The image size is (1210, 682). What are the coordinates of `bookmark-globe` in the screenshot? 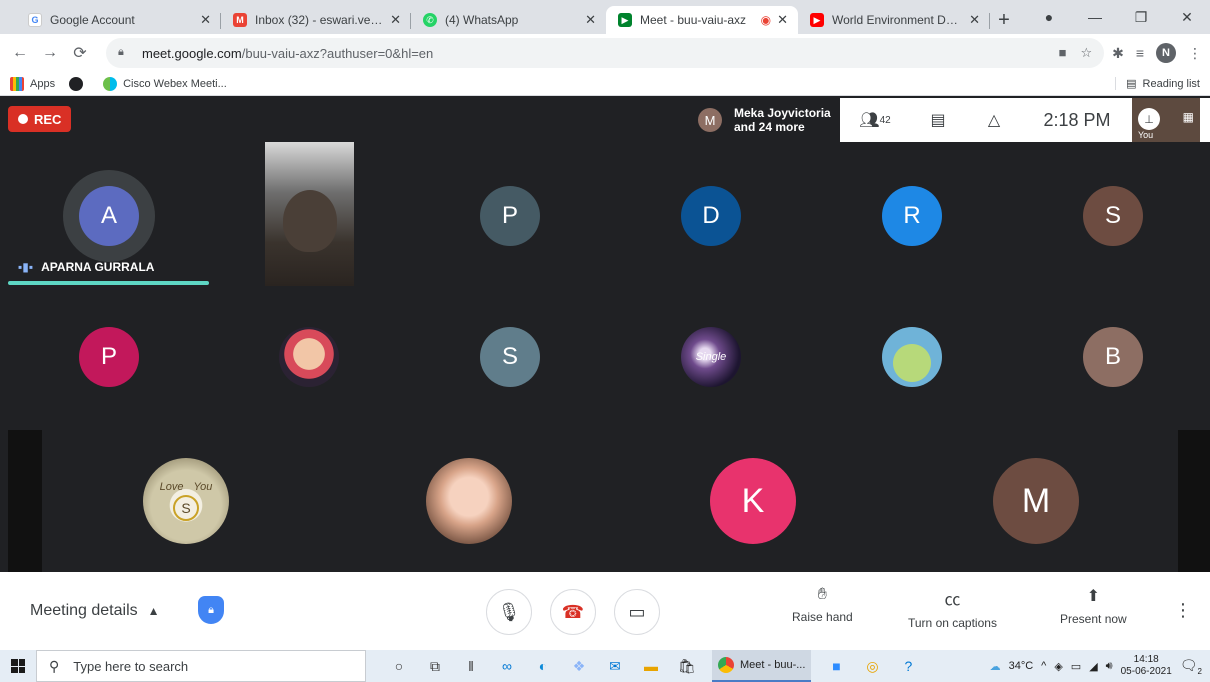 It's located at (79, 83).